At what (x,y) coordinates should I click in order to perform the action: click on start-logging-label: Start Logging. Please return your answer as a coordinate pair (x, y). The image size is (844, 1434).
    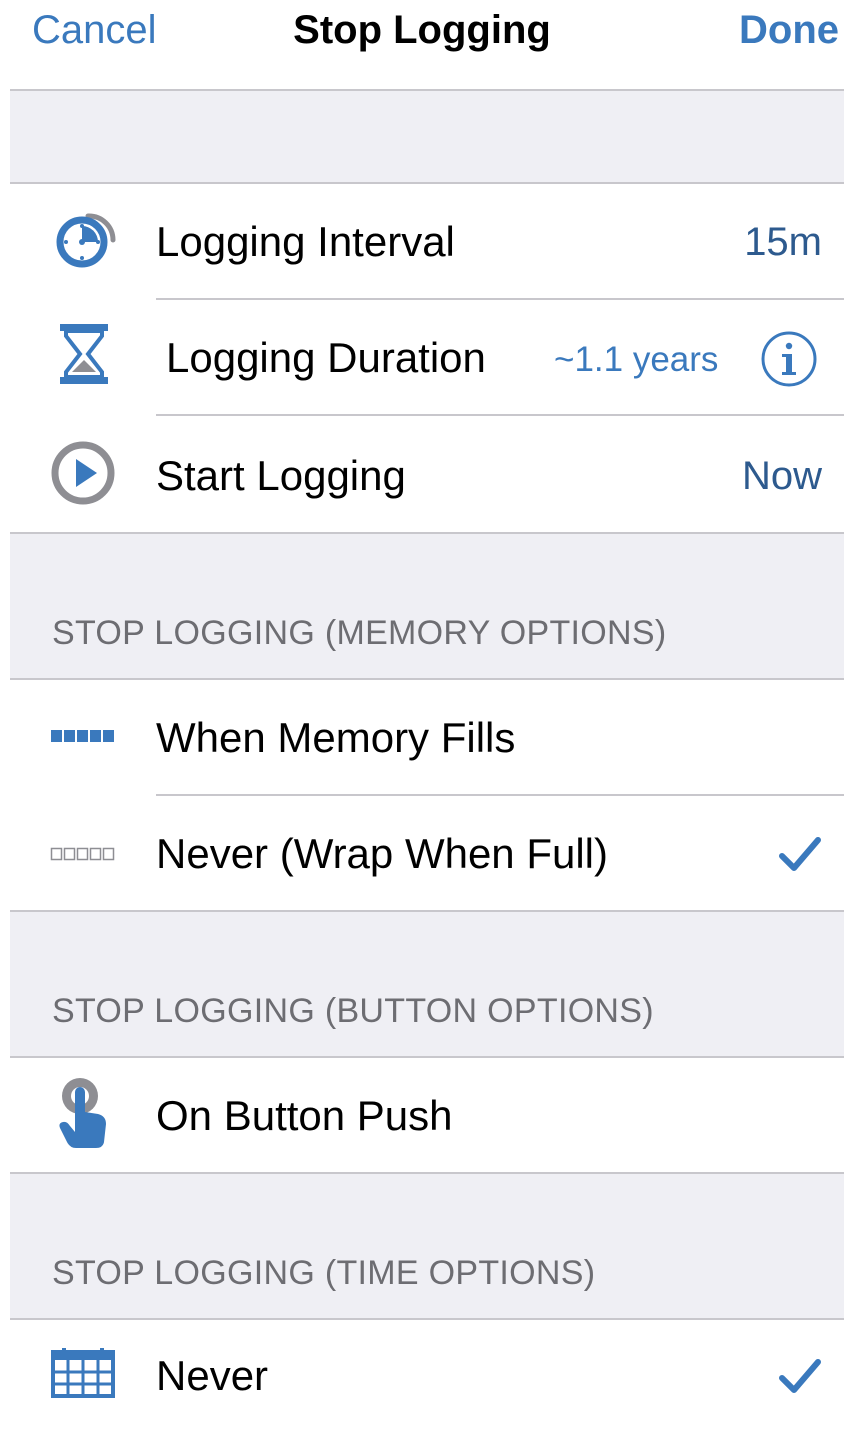
    Looking at the image, I should click on (281, 475).